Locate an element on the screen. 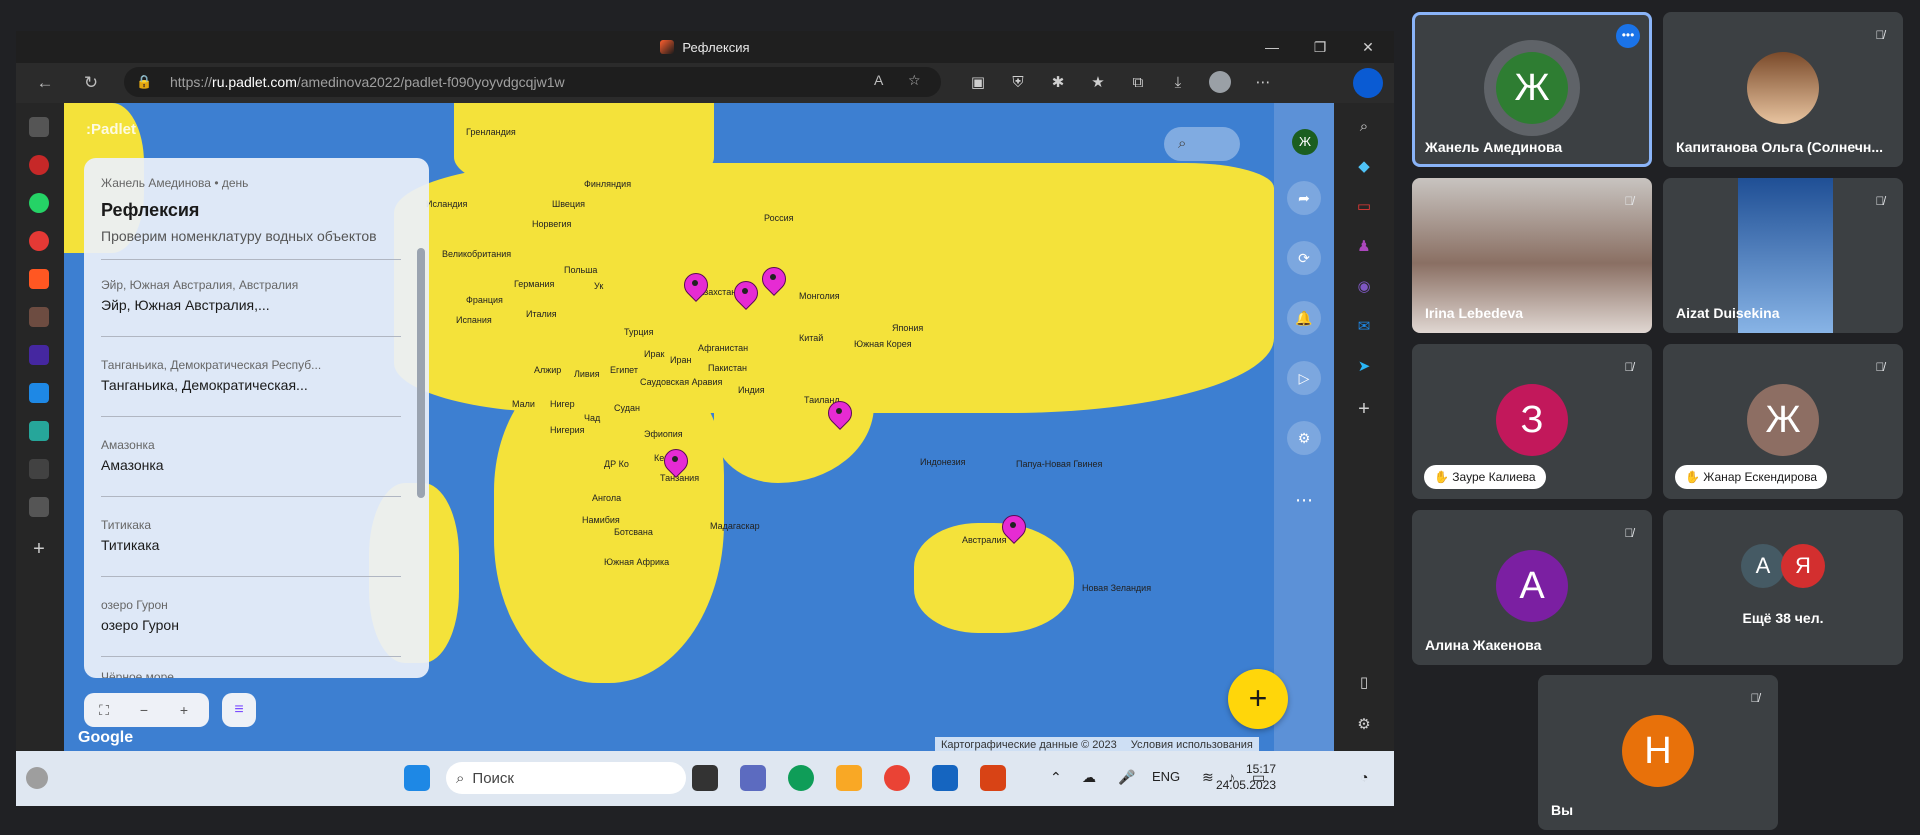 This screenshot has height=835, width=1920. close-icon: ✕ is located at coordinates (1368, 47).